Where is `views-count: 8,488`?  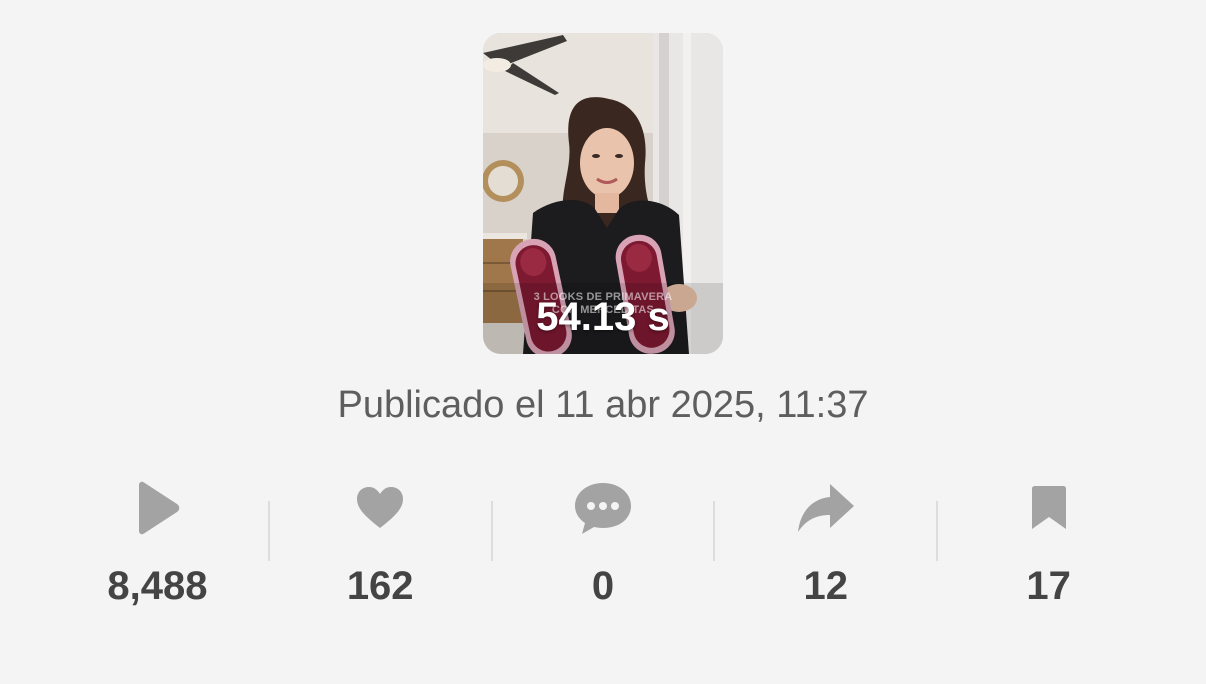 views-count: 8,488 is located at coordinates (157, 586).